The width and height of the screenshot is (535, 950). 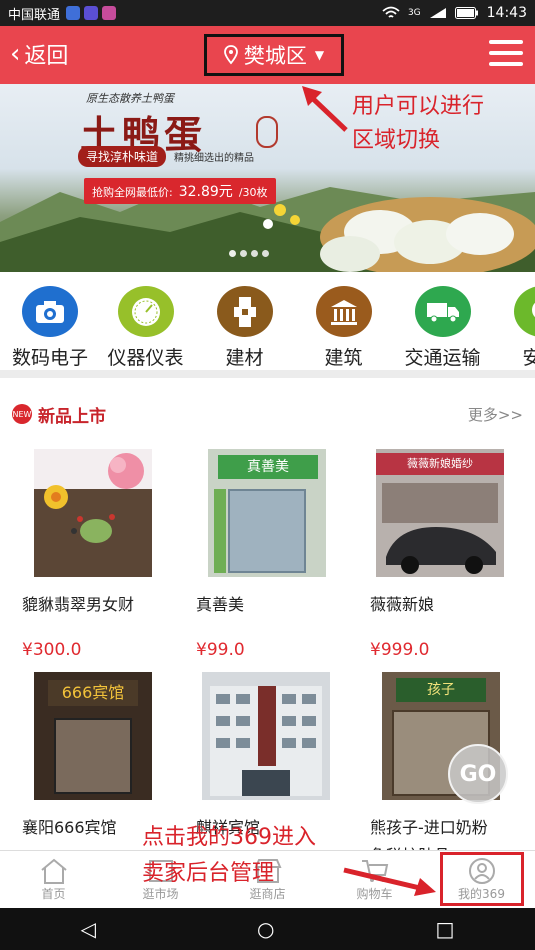 What do you see at coordinates (229, 837) in the screenshot?
I see `backend-annotation-line1: 点击我的369进入` at bounding box center [229, 837].